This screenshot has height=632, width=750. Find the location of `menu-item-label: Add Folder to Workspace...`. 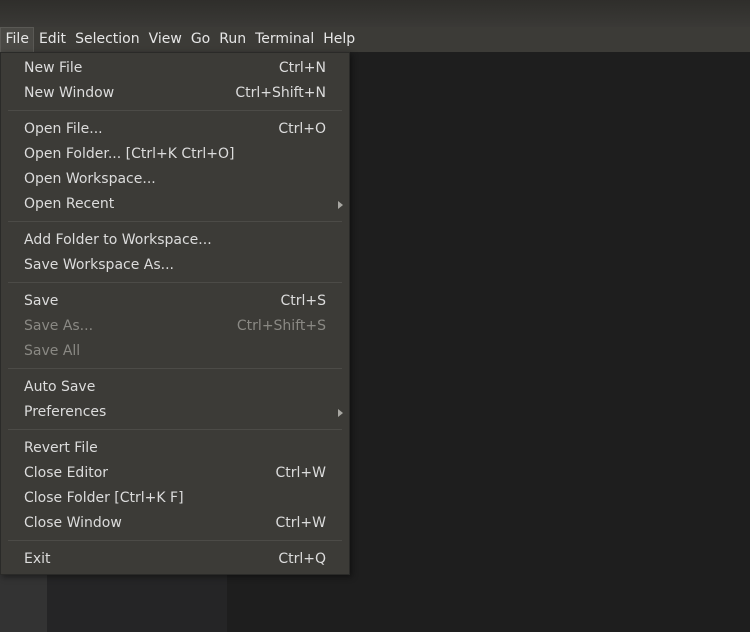

menu-item-label: Add Folder to Workspace... is located at coordinates (118, 240).